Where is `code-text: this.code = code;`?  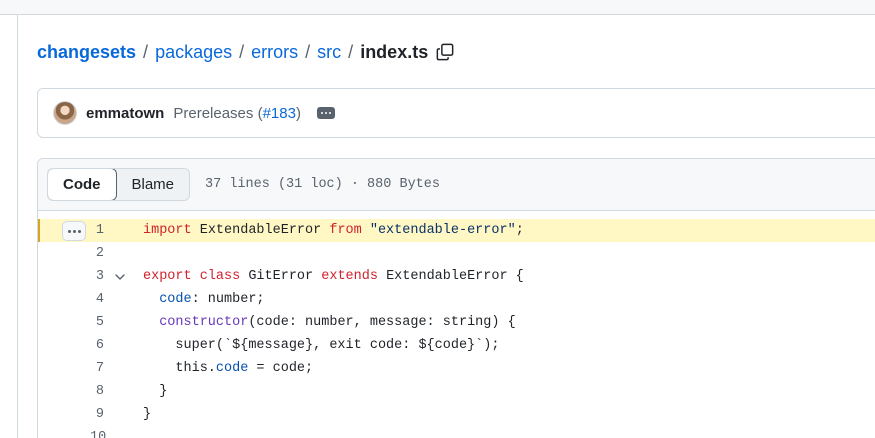
code-text: this.code = code; is located at coordinates (228, 368).